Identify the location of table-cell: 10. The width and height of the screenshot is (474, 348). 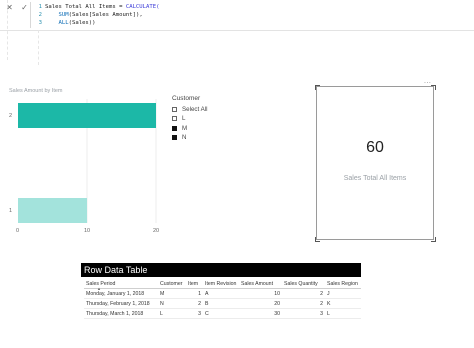
(260, 293).